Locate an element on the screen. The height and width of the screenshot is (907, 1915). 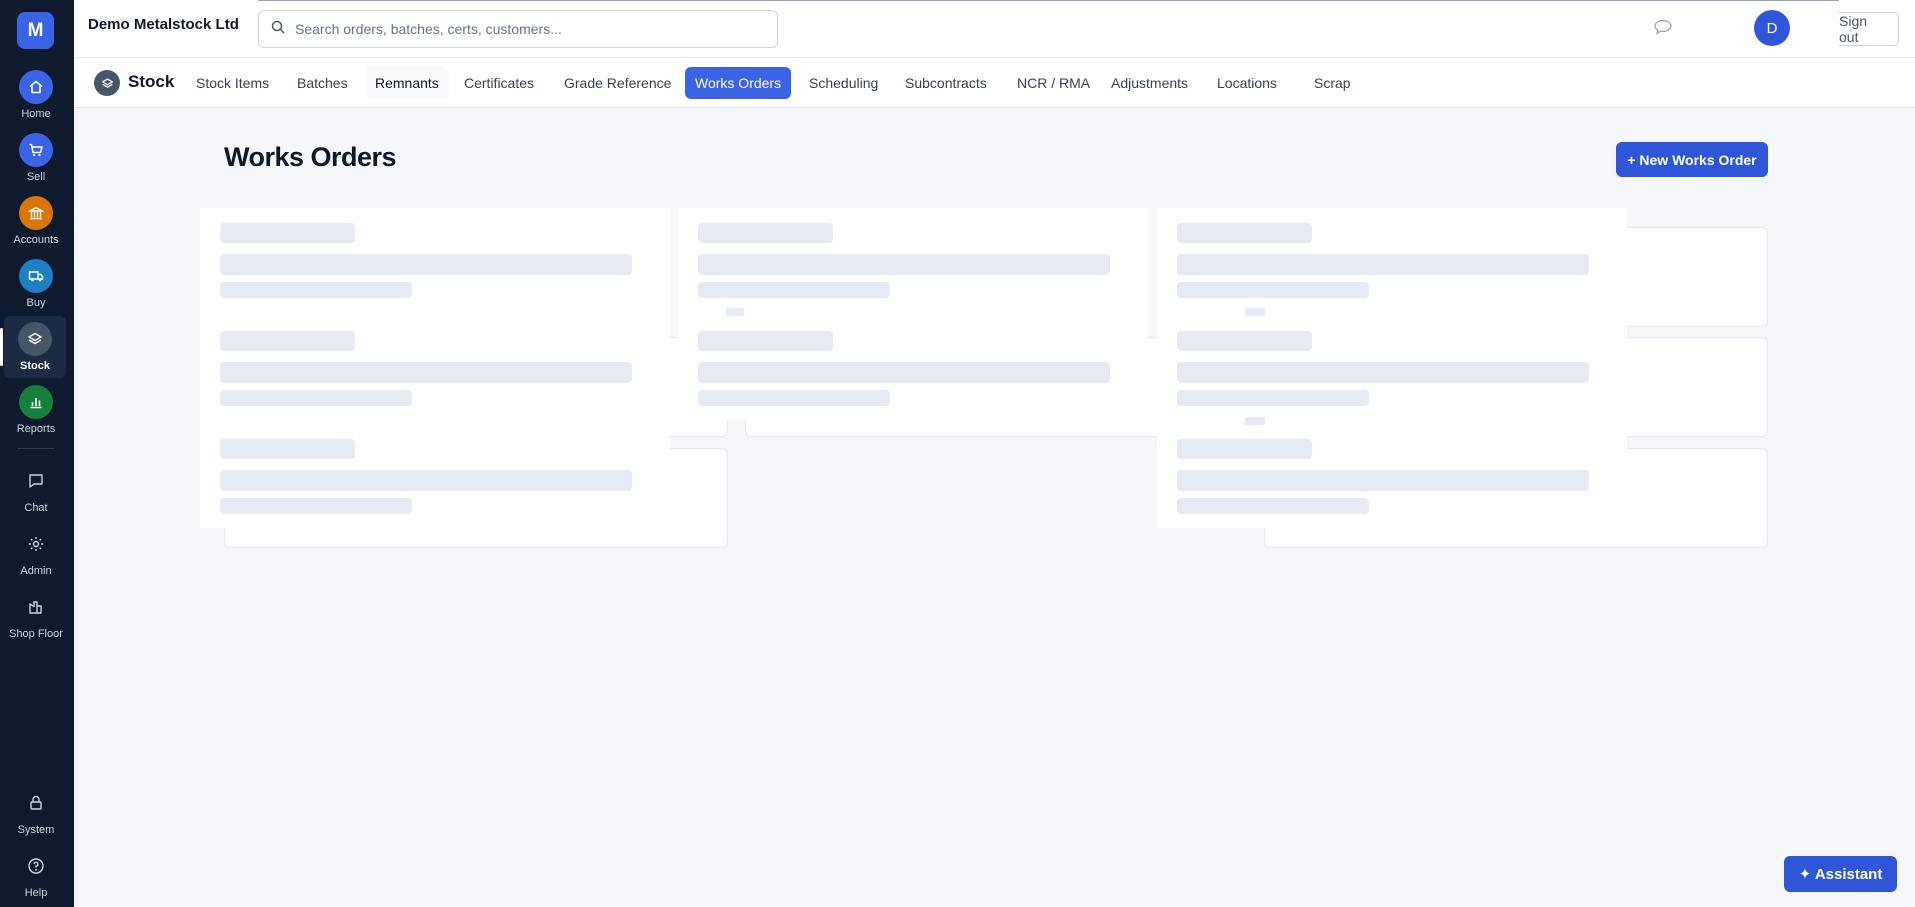
sidebar-item-label: Admin is located at coordinates (36, 571).